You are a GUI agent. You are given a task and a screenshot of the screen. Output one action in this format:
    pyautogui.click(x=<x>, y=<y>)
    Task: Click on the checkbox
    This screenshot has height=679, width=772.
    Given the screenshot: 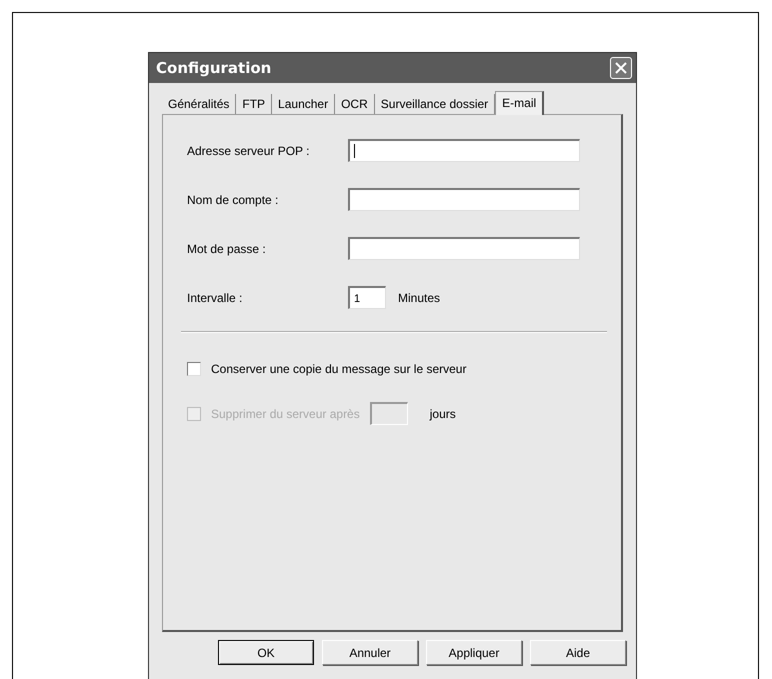 What is the action you would take?
    pyautogui.click(x=194, y=369)
    